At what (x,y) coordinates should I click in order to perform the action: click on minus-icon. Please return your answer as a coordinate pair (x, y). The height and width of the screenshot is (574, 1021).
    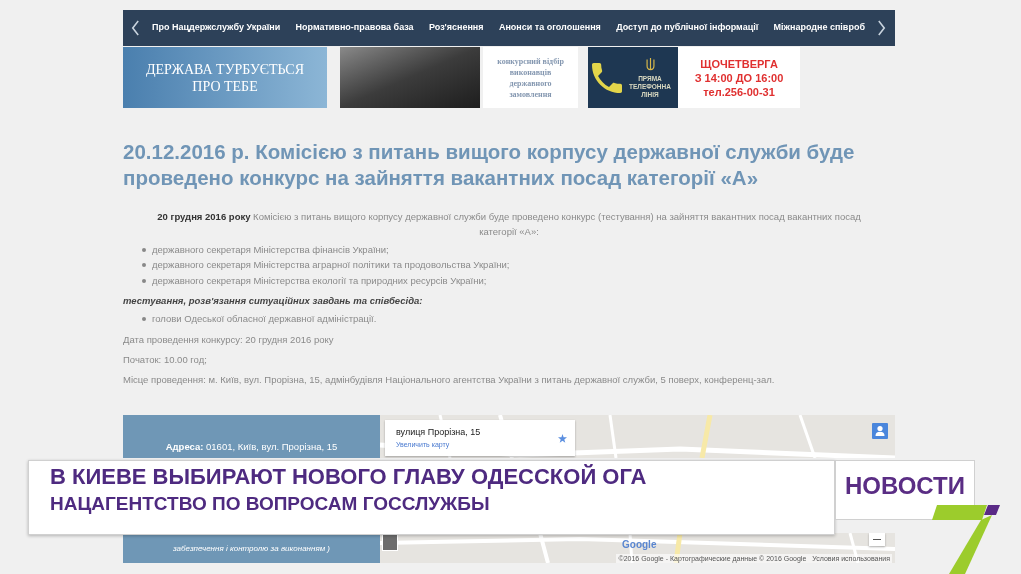
    Looking at the image, I should click on (877, 539).